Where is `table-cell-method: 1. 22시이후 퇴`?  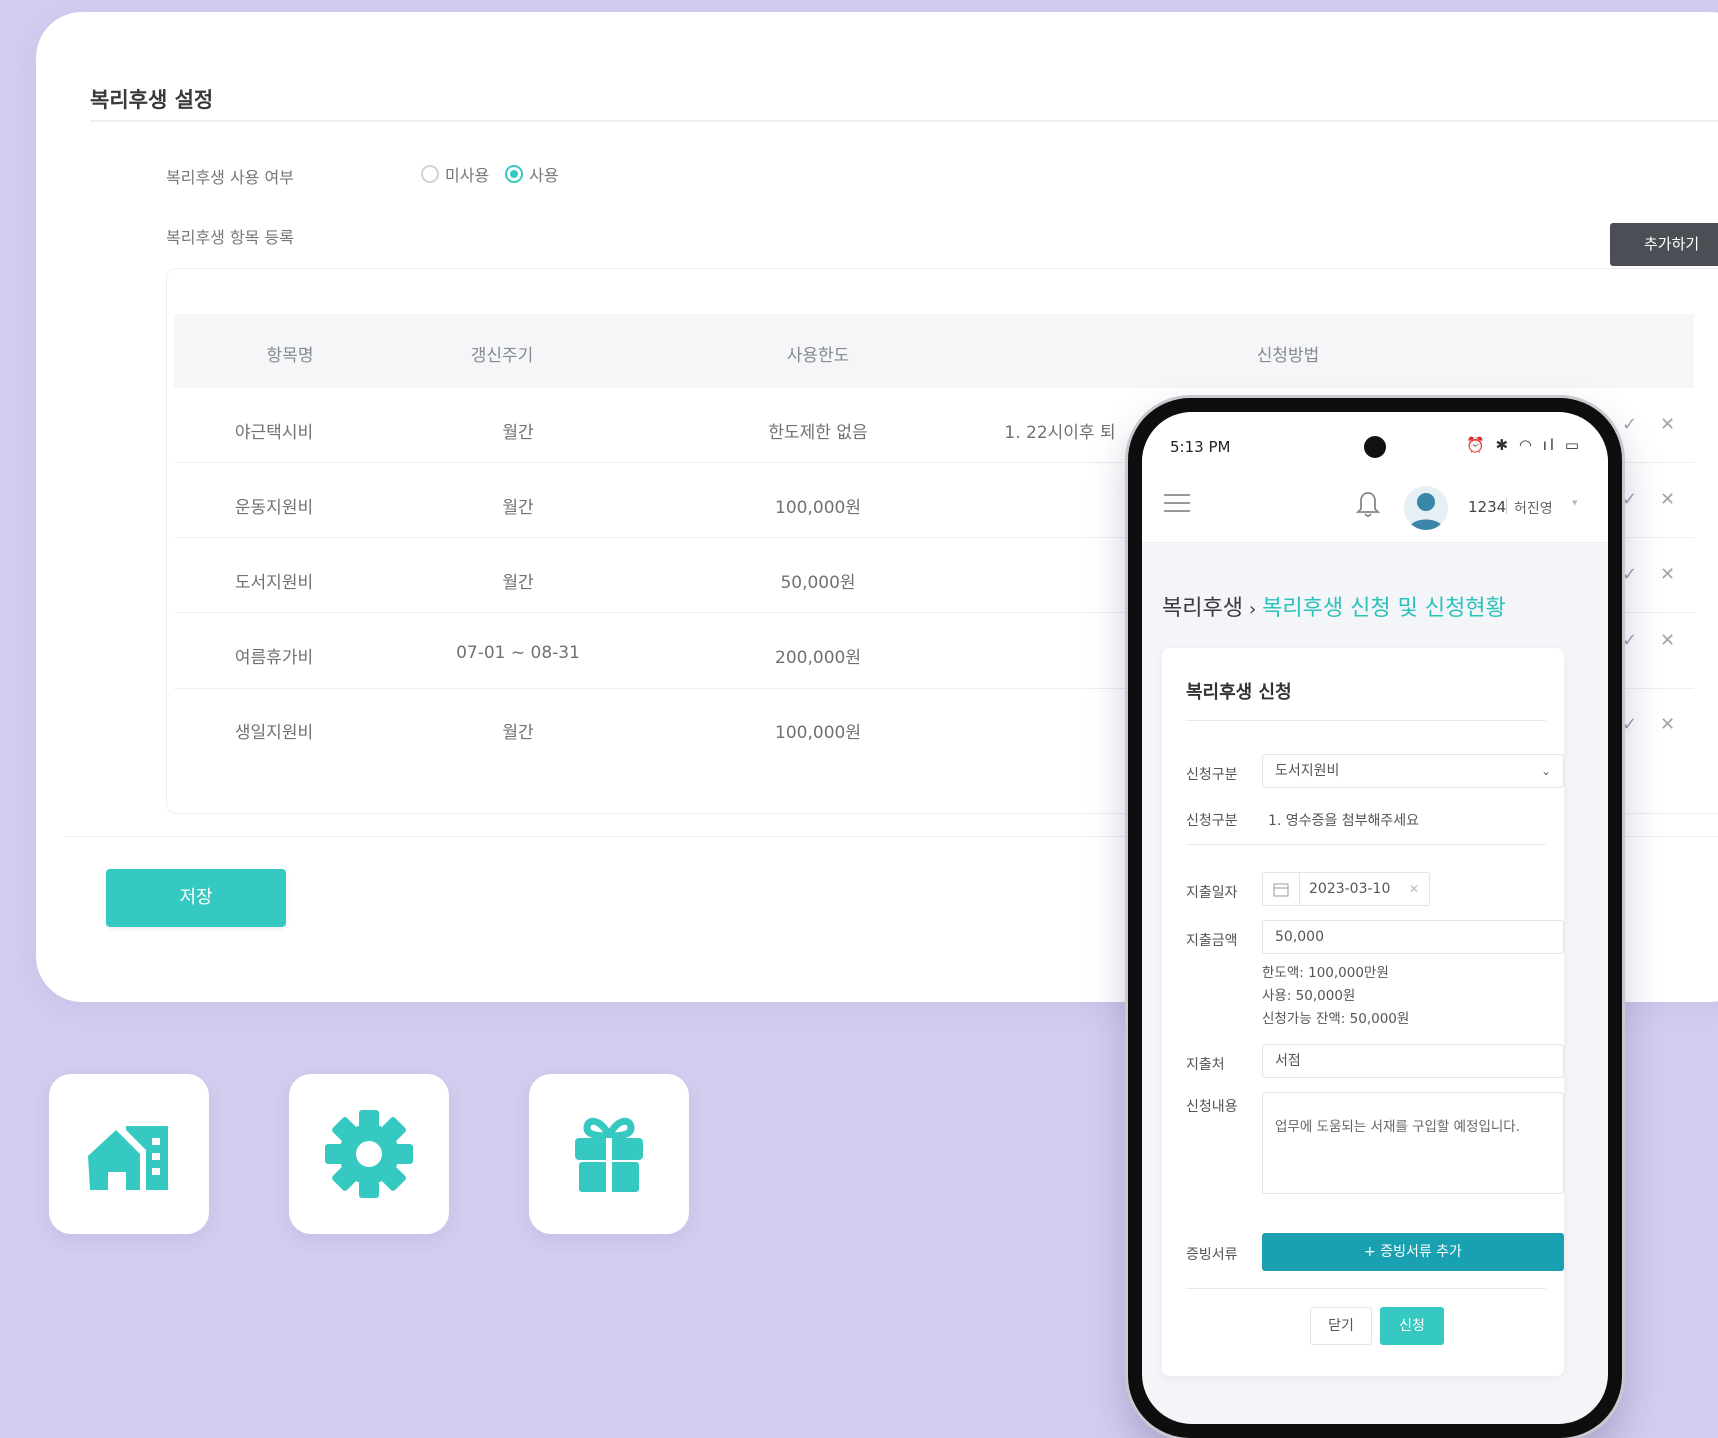
table-cell-method: 1. 22시이후 퇴 is located at coordinates (1060, 433).